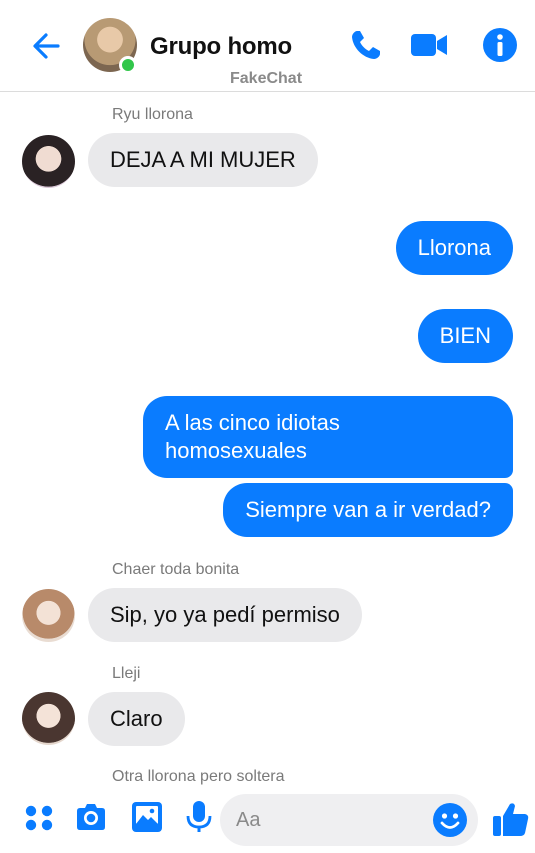 Image resolution: width=535 pixels, height=853 pixels. Describe the element at coordinates (203, 160) in the screenshot. I see `message-bubble: DEJA A MI MUJER` at that location.